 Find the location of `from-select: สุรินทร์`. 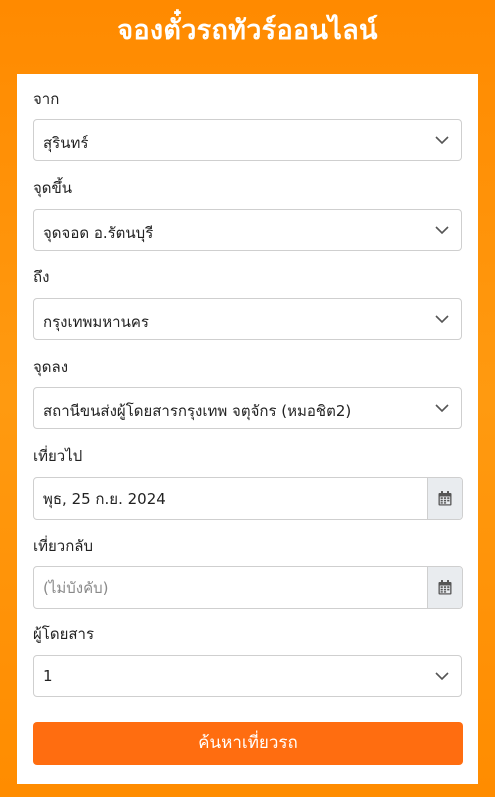

from-select: สุรินทร์ is located at coordinates (247, 140).